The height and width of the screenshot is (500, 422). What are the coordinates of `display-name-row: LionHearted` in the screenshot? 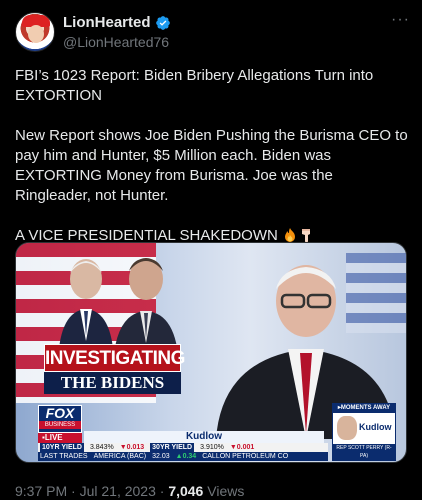 It's located at (117, 22).